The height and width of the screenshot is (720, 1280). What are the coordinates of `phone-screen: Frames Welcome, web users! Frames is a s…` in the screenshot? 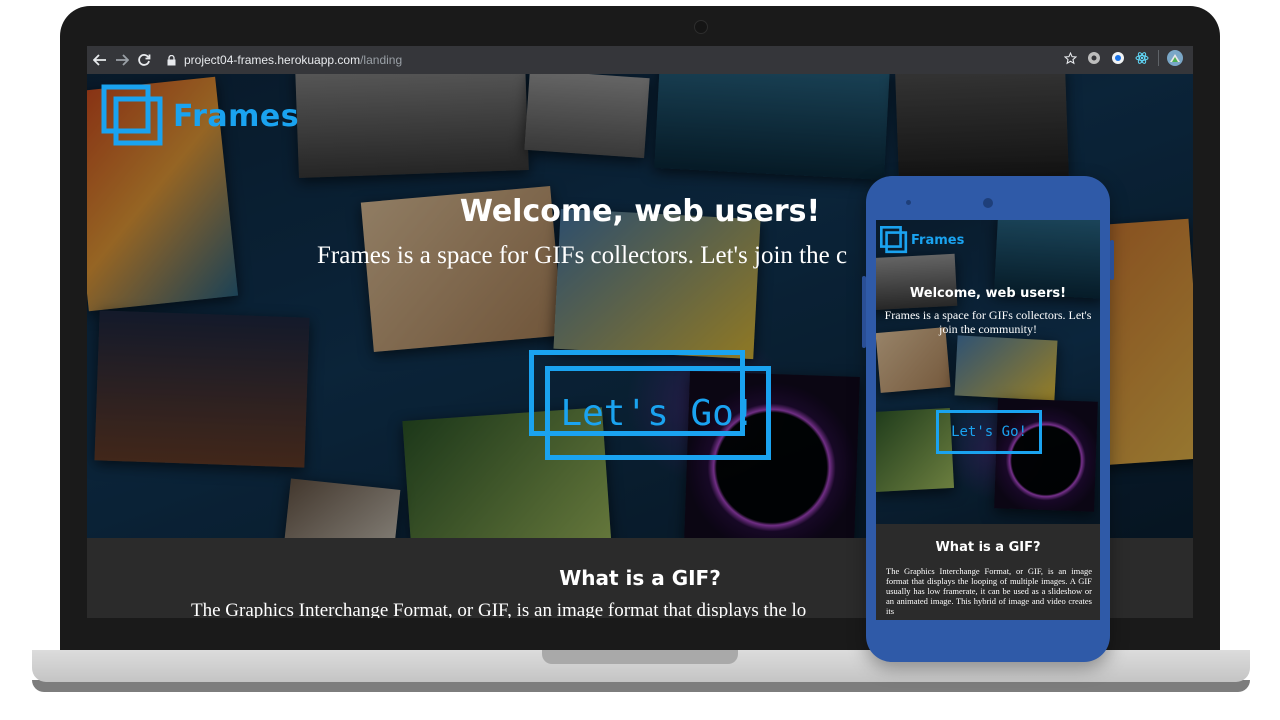 It's located at (988, 420).